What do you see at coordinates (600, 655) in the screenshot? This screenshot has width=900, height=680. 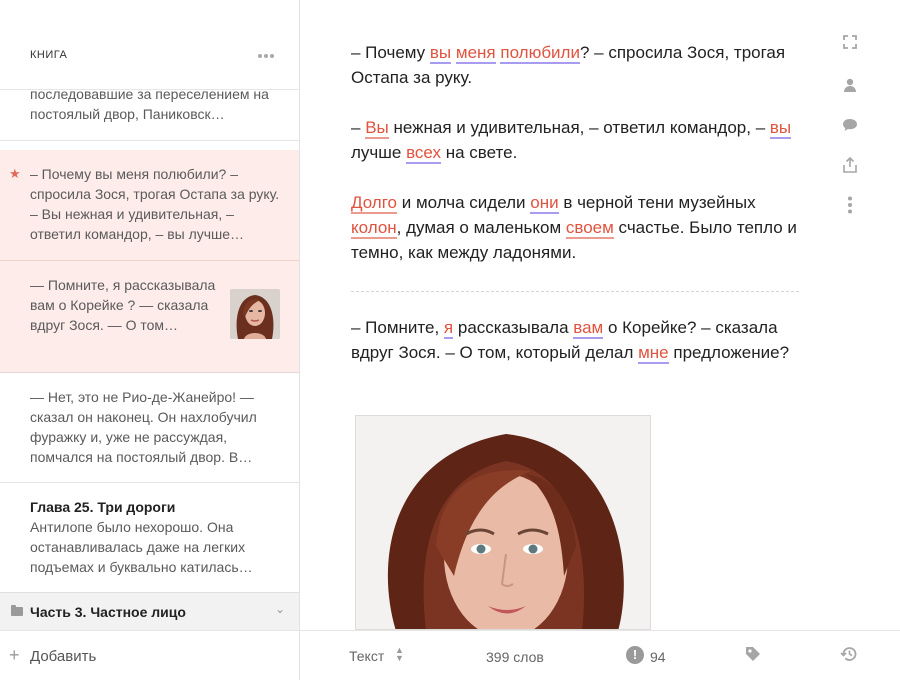 I see `status-bar: Текст ▲ ▼ 399 слов ! 94` at bounding box center [600, 655].